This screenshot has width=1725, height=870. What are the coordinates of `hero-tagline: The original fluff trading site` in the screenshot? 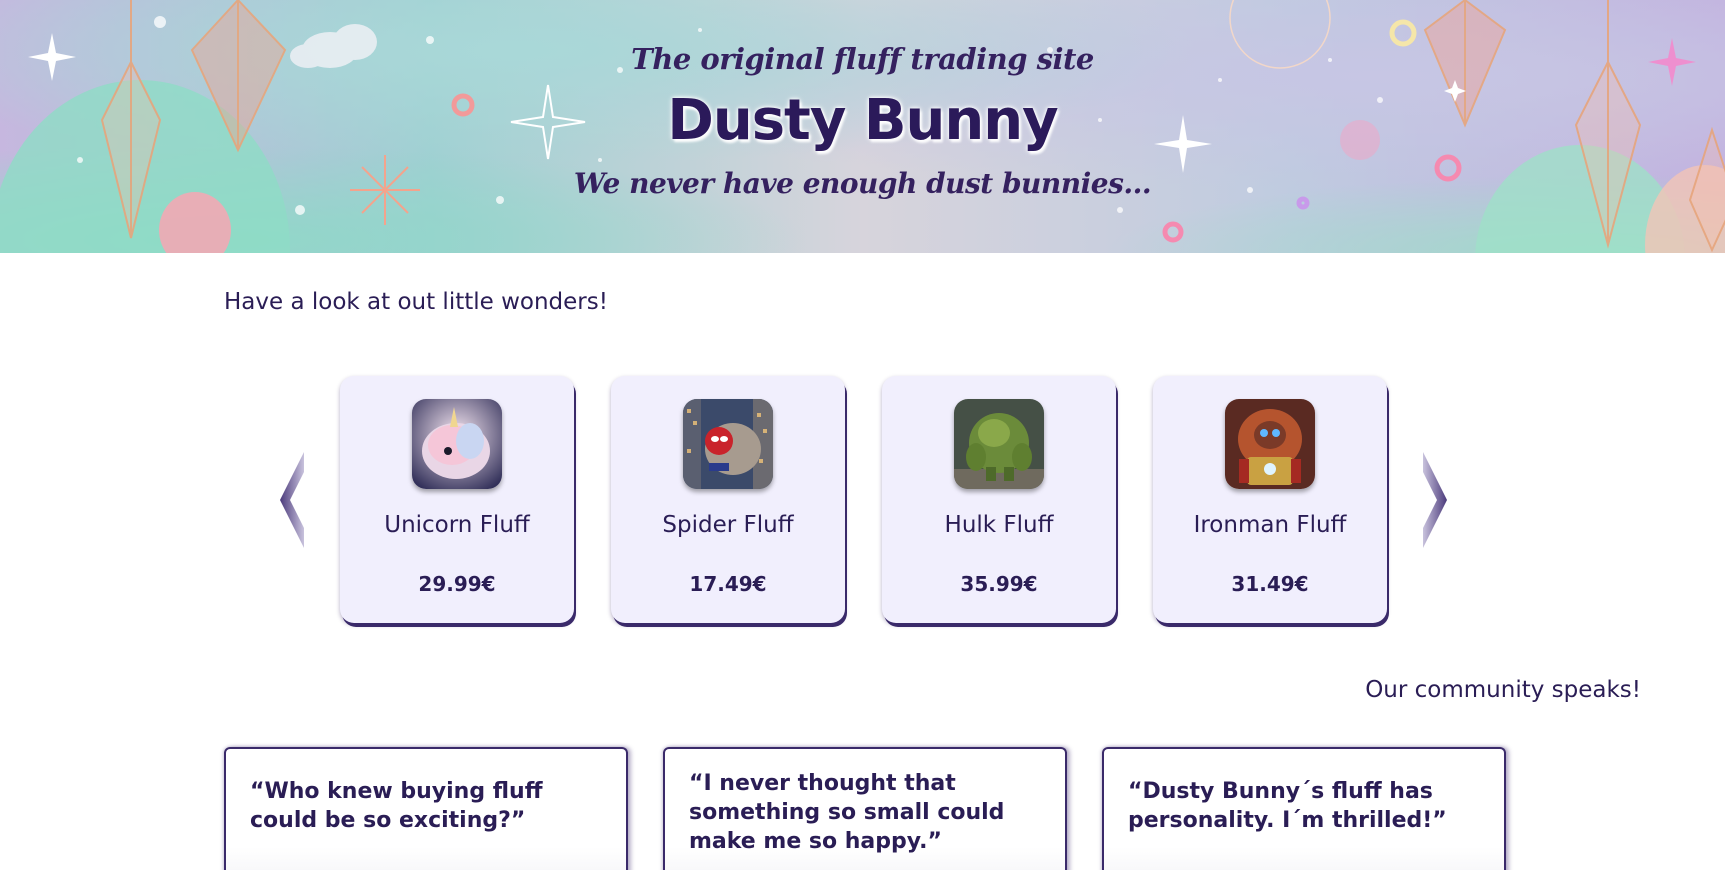 It's located at (862, 59).